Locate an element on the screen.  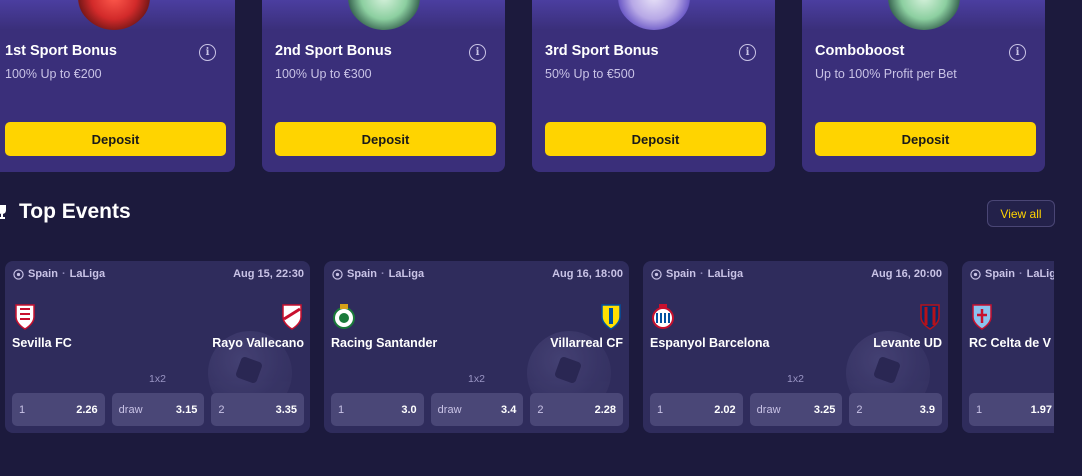
bonus-title: 1st Sport Bonus is located at coordinates (61, 51).